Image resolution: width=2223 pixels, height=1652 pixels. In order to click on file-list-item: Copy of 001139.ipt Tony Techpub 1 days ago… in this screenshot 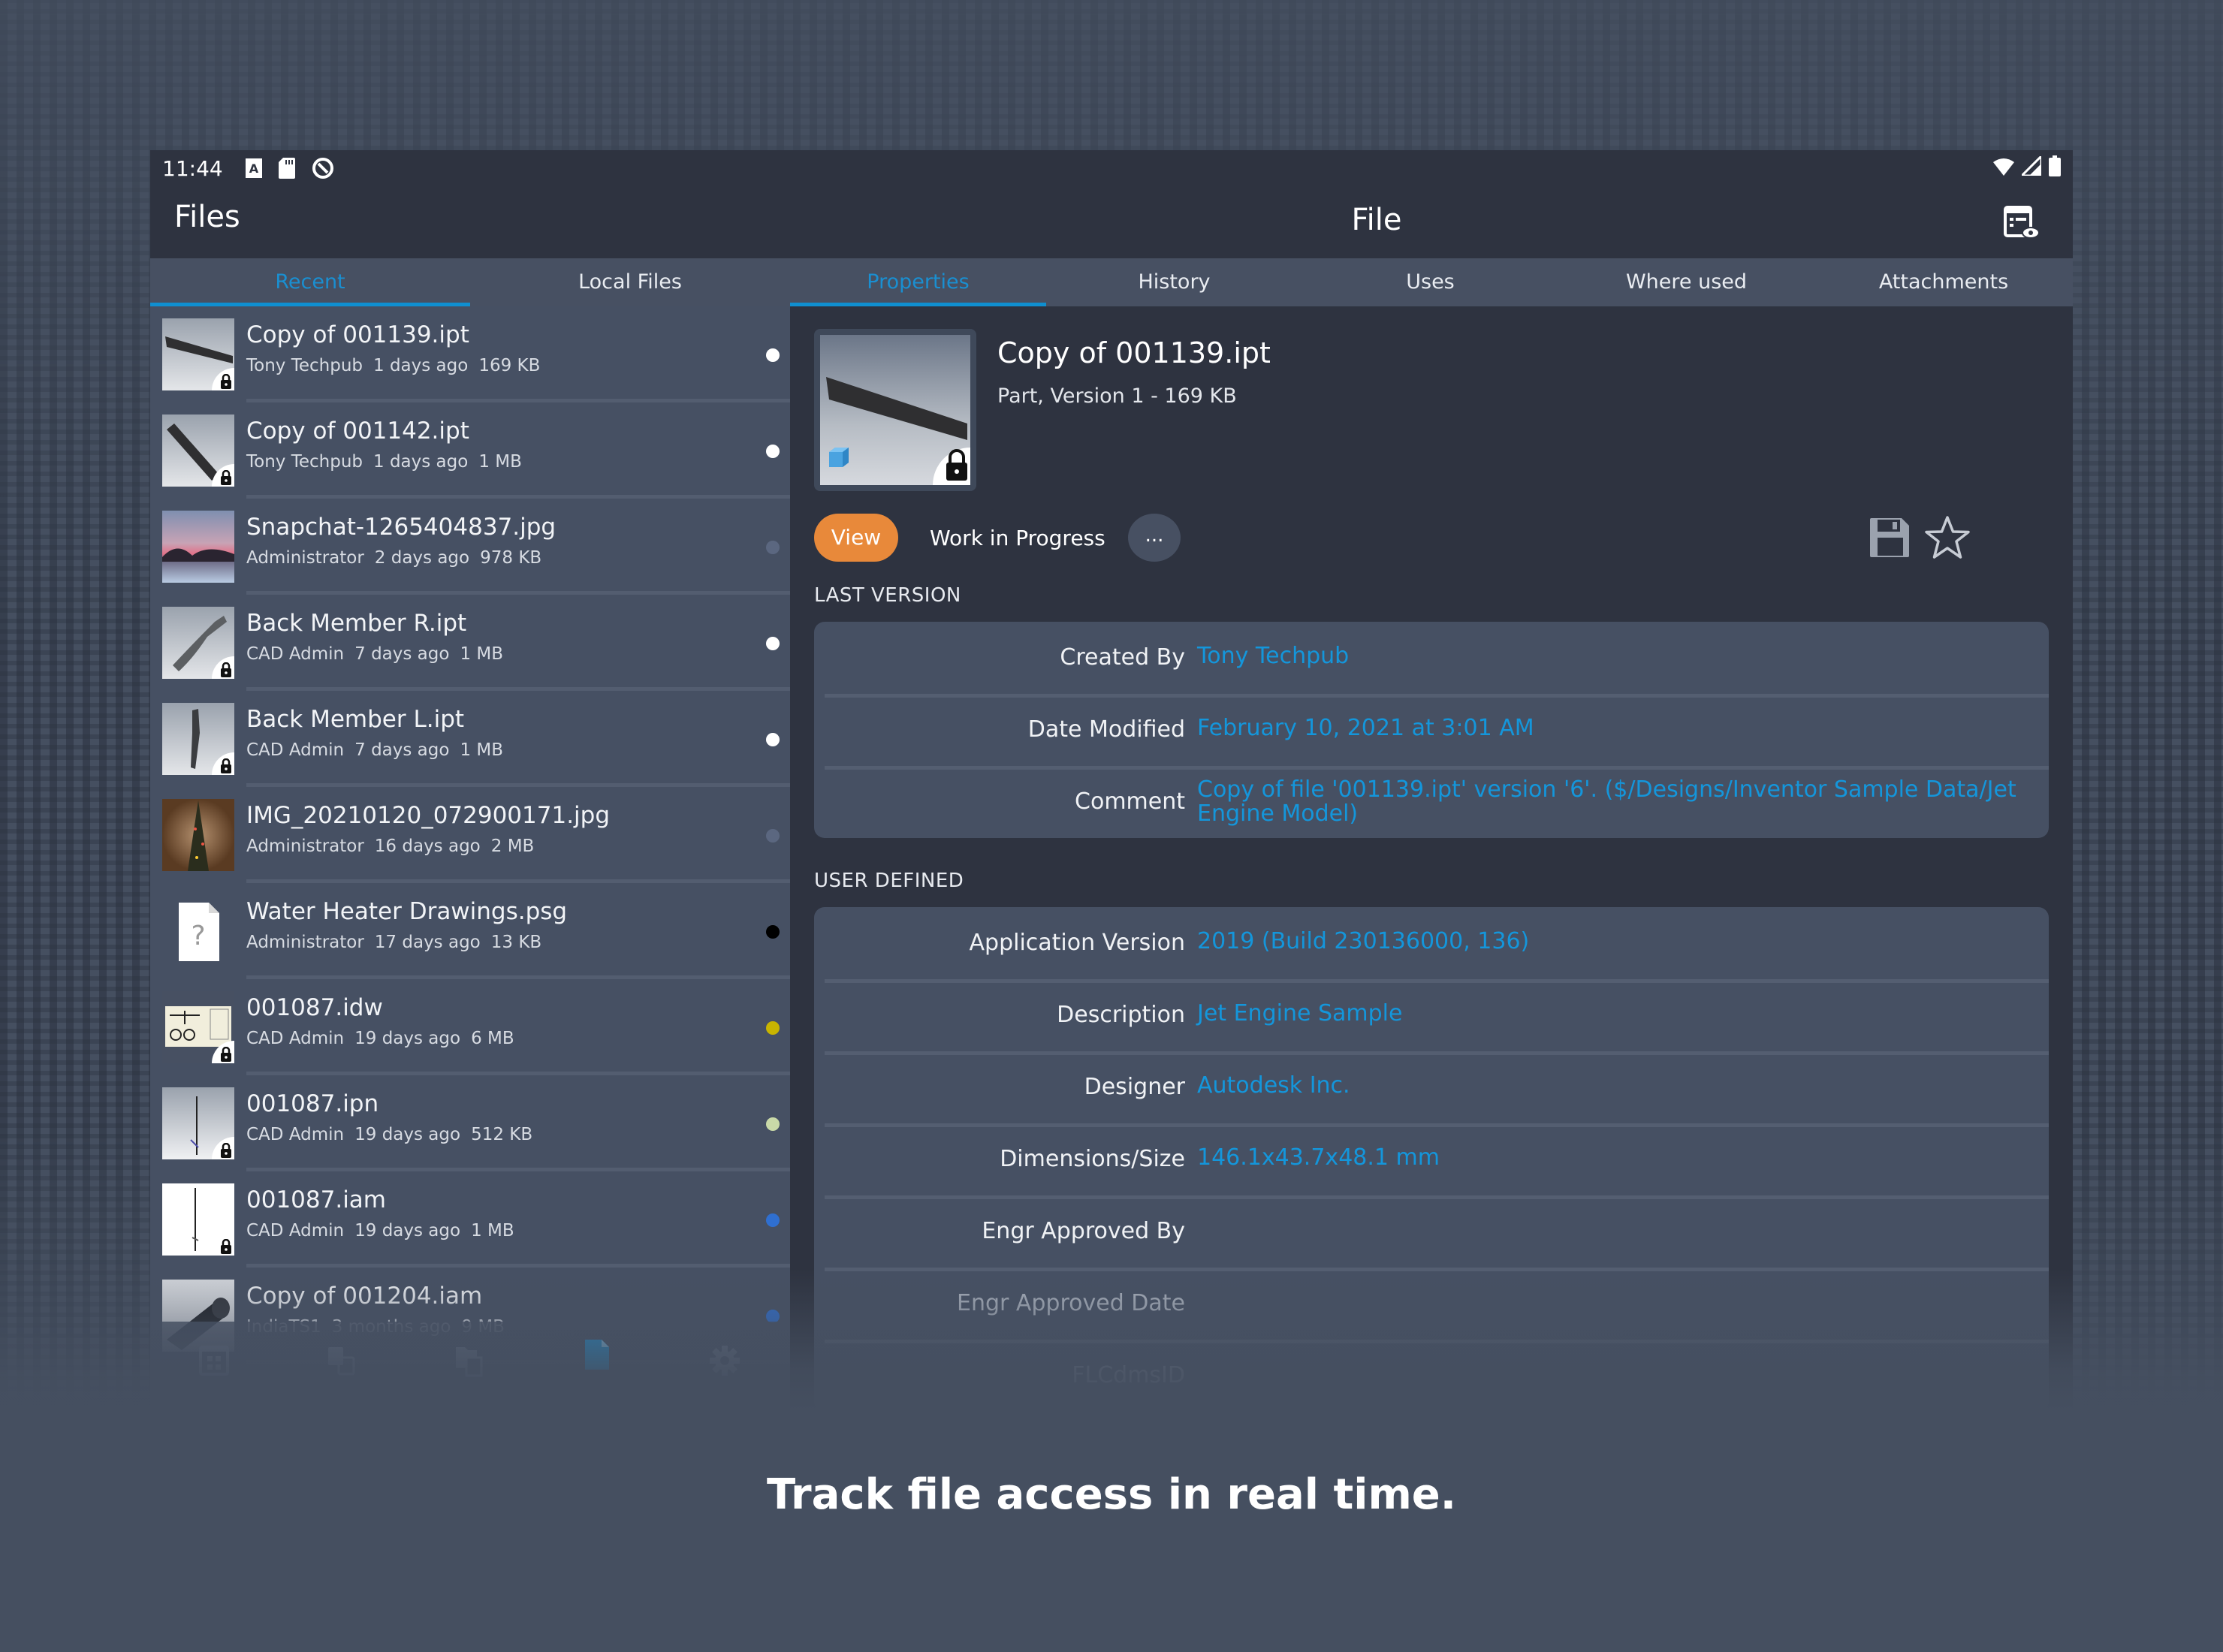, I will do `click(470, 354)`.